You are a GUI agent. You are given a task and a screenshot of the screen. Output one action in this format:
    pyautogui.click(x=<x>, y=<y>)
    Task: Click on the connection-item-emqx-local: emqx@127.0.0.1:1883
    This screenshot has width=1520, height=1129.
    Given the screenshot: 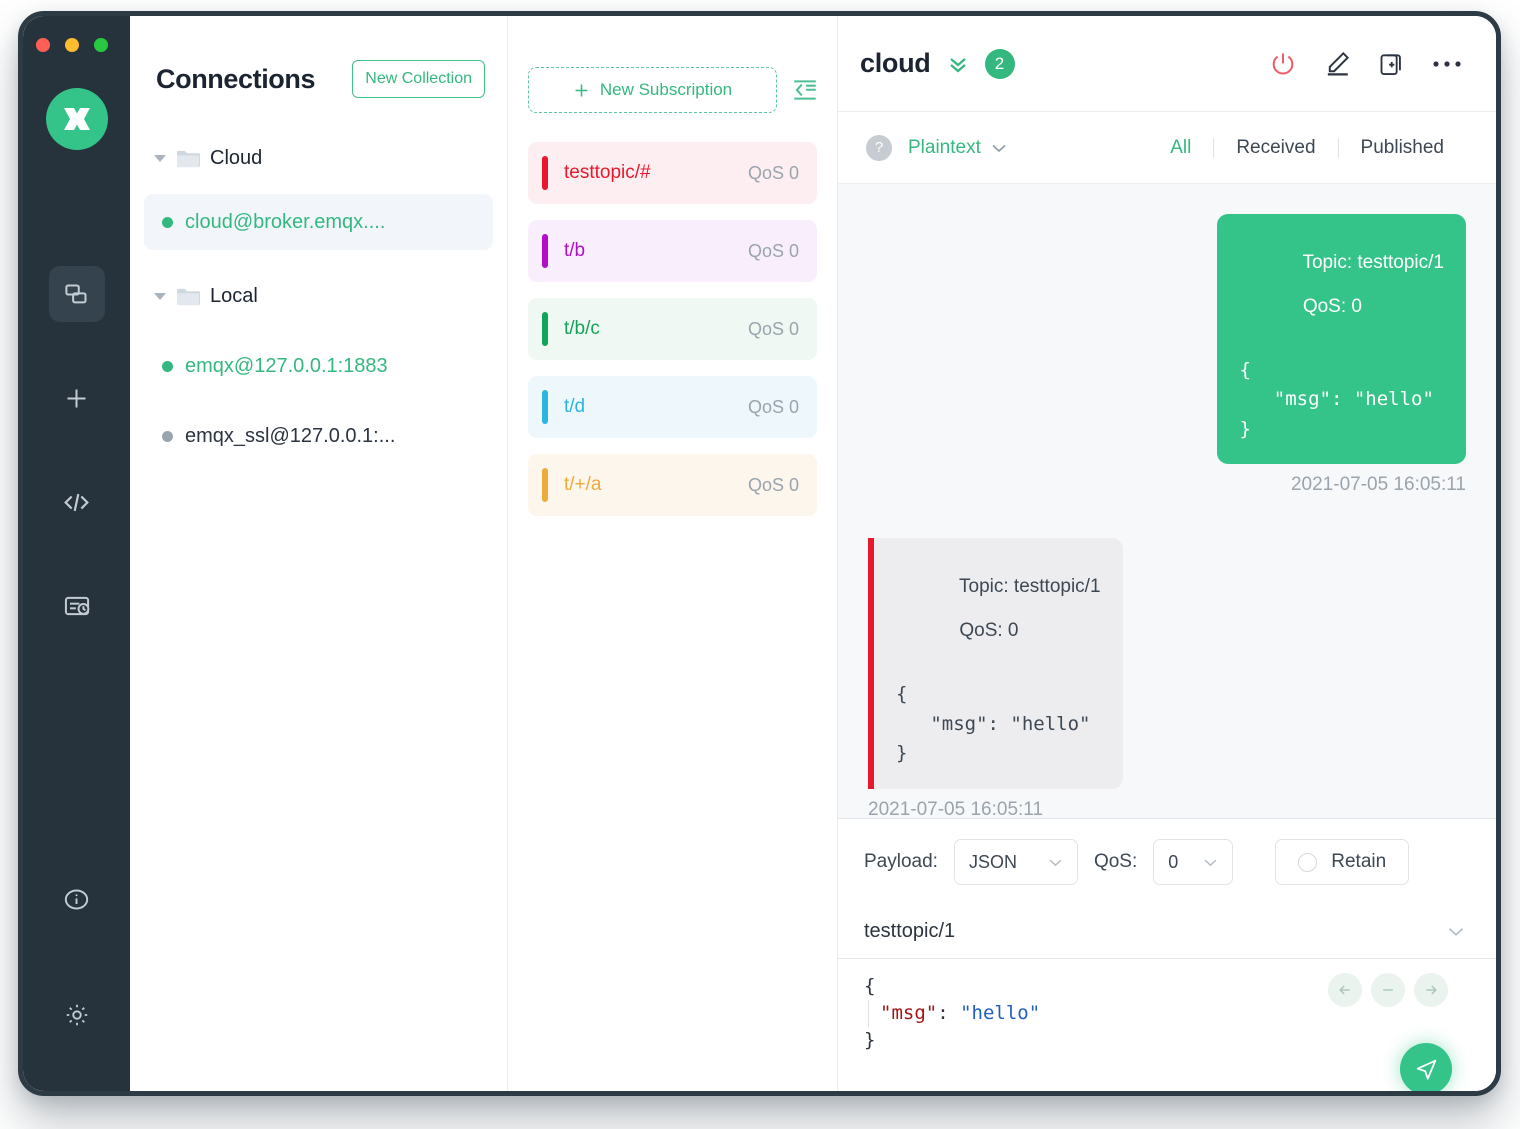 What is the action you would take?
    pyautogui.click(x=318, y=366)
    